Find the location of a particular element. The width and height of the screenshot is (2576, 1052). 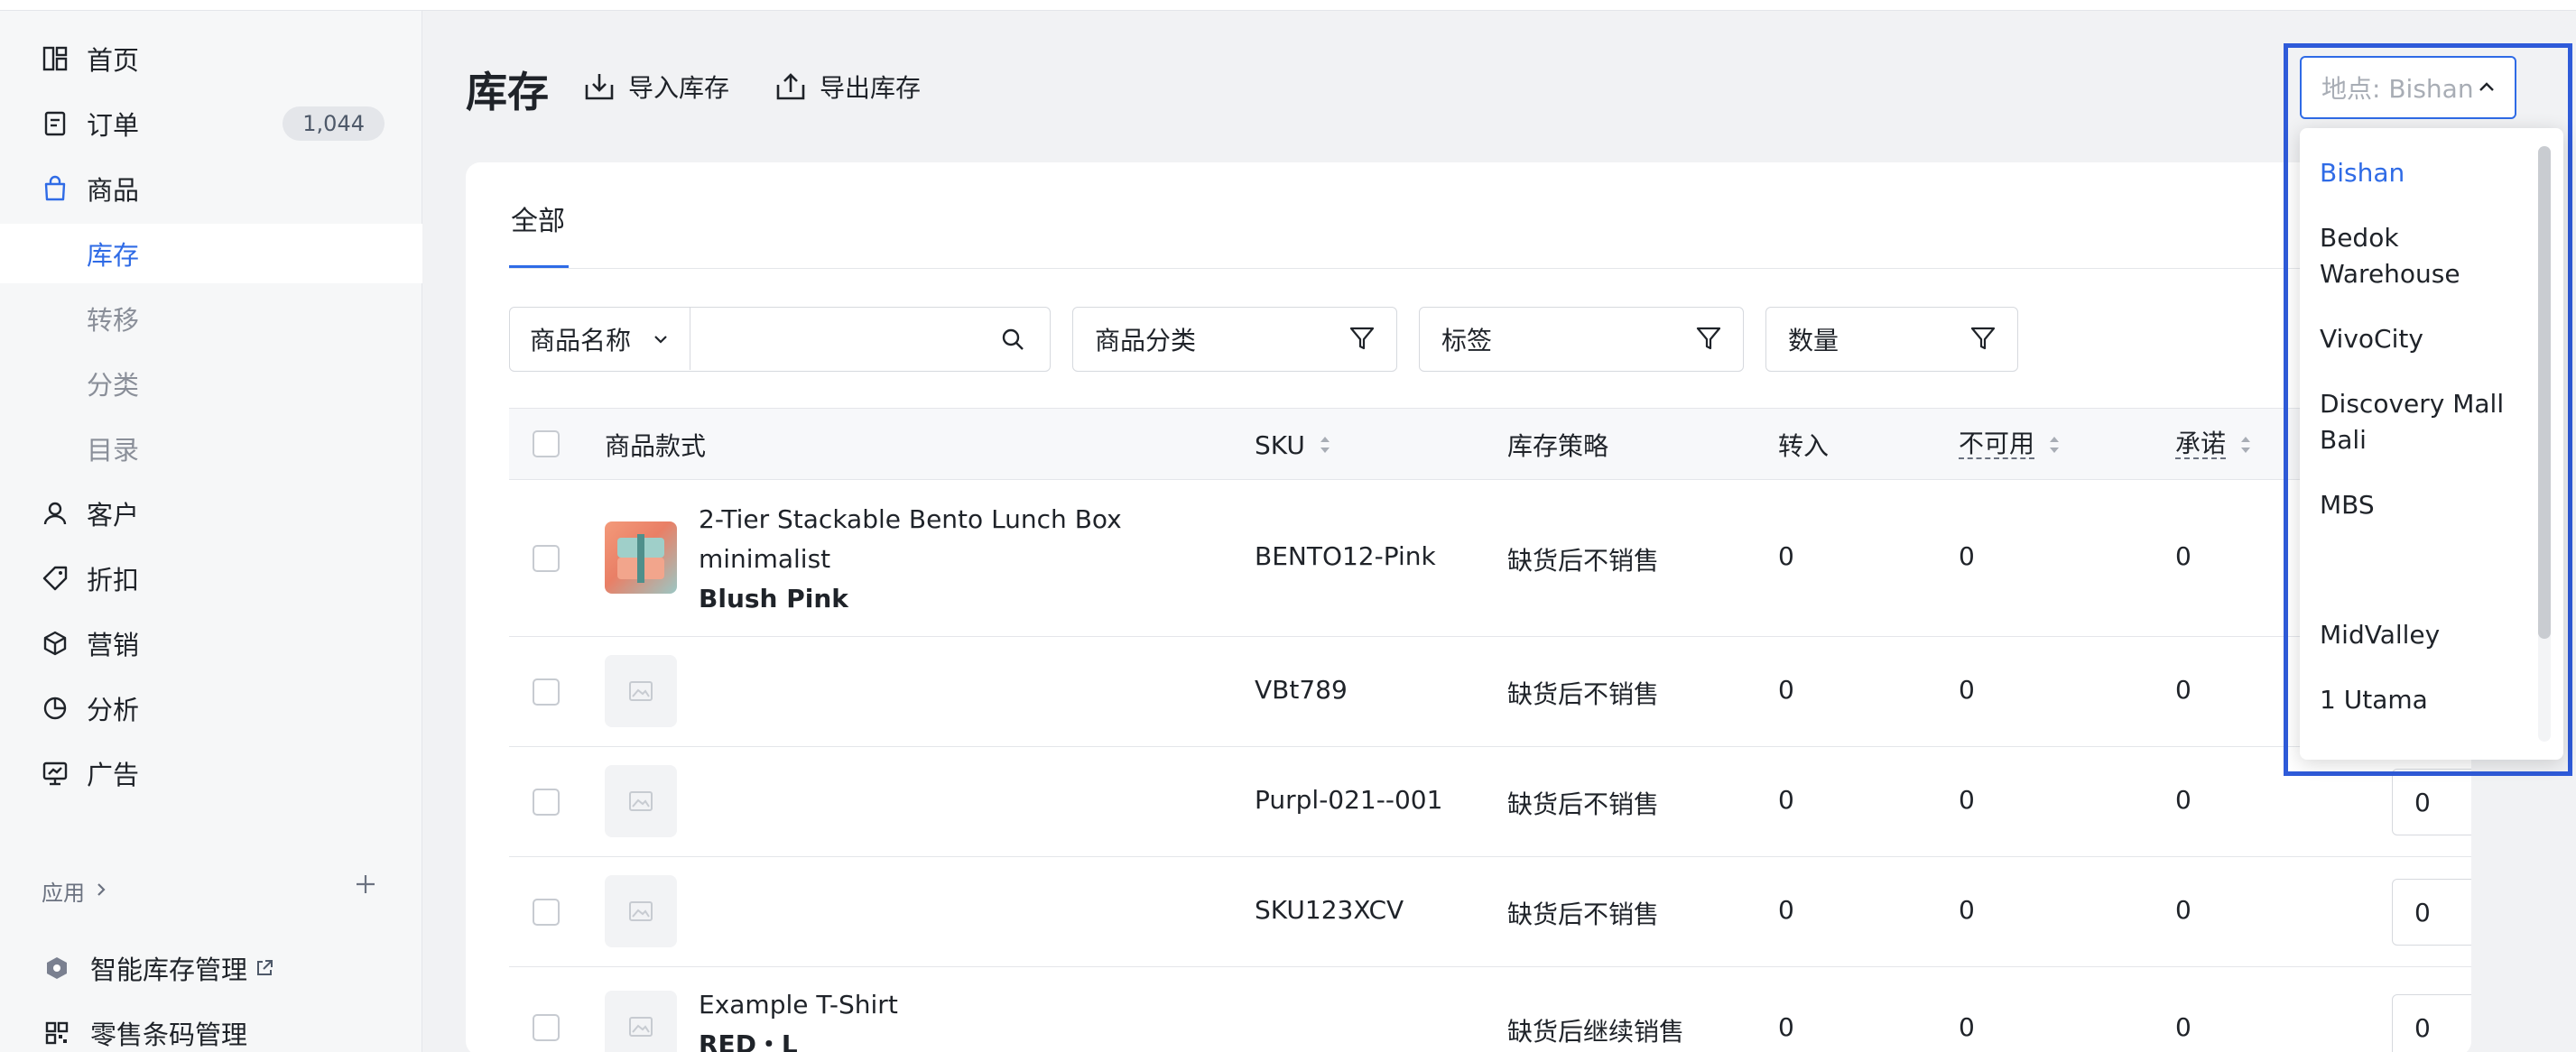

col-sku: SKU is located at coordinates (1293, 445).